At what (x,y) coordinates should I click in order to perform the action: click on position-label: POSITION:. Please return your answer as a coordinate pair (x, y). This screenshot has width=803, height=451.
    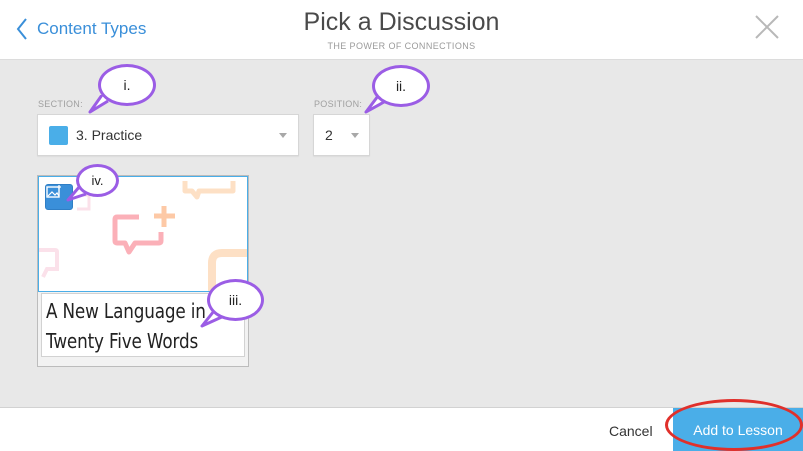
    Looking at the image, I should click on (338, 104).